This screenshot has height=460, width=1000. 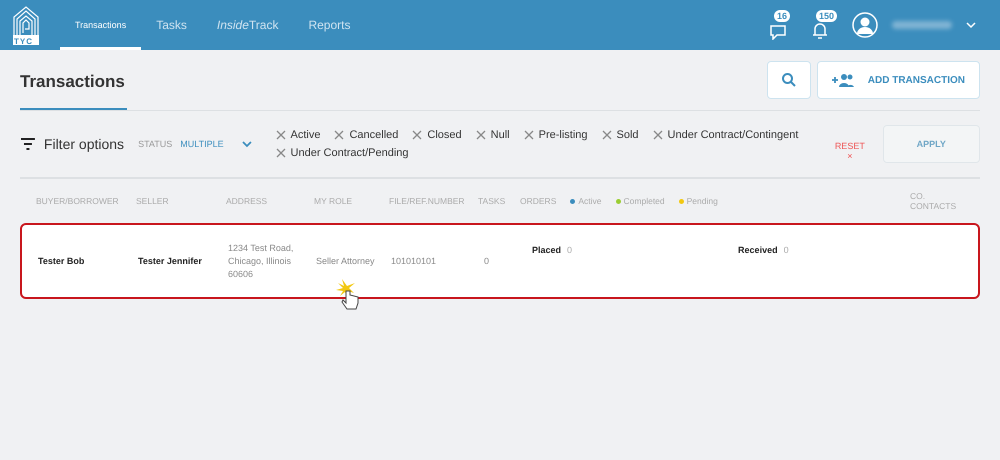 I want to click on buyer-cell-text: Tester Bob, so click(x=62, y=261).